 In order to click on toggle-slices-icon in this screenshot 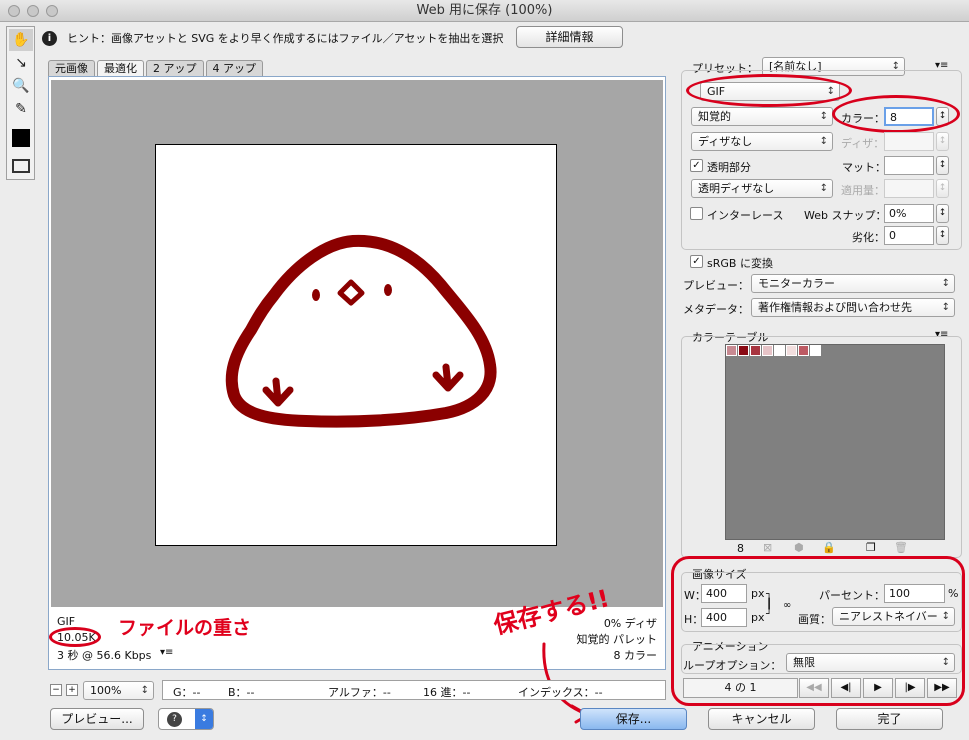, I will do `click(21, 166)`.